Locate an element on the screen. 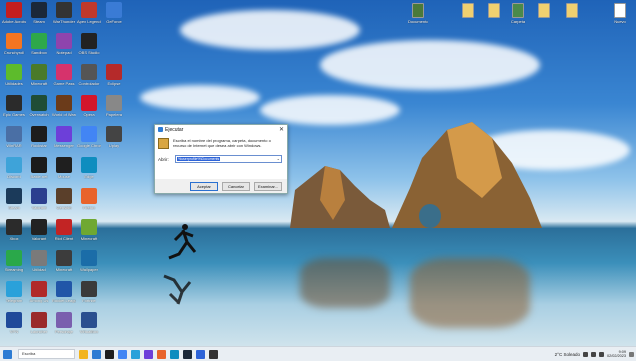 Image resolution: width=636 pixels, height=361 pixels. desktop-icon: VPN is located at coordinates (14, 327).